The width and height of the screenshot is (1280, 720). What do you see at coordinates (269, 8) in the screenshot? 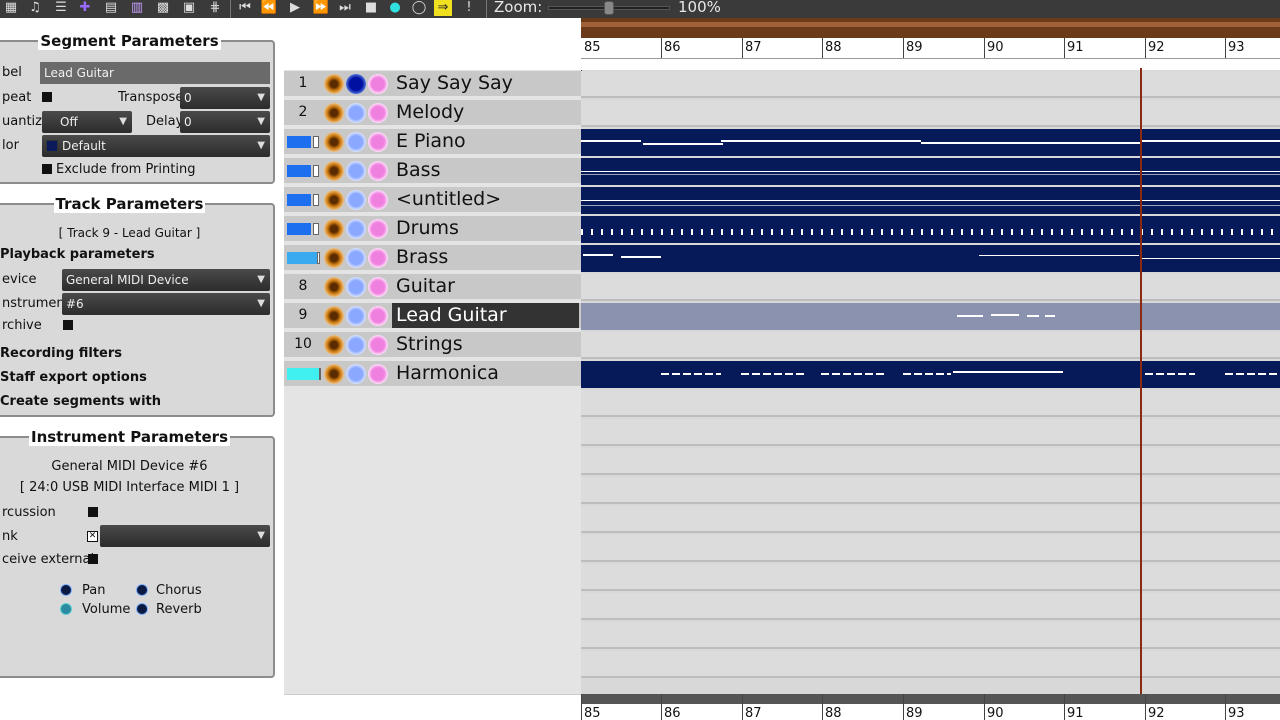
I see `rewind-icon: ⏪` at bounding box center [269, 8].